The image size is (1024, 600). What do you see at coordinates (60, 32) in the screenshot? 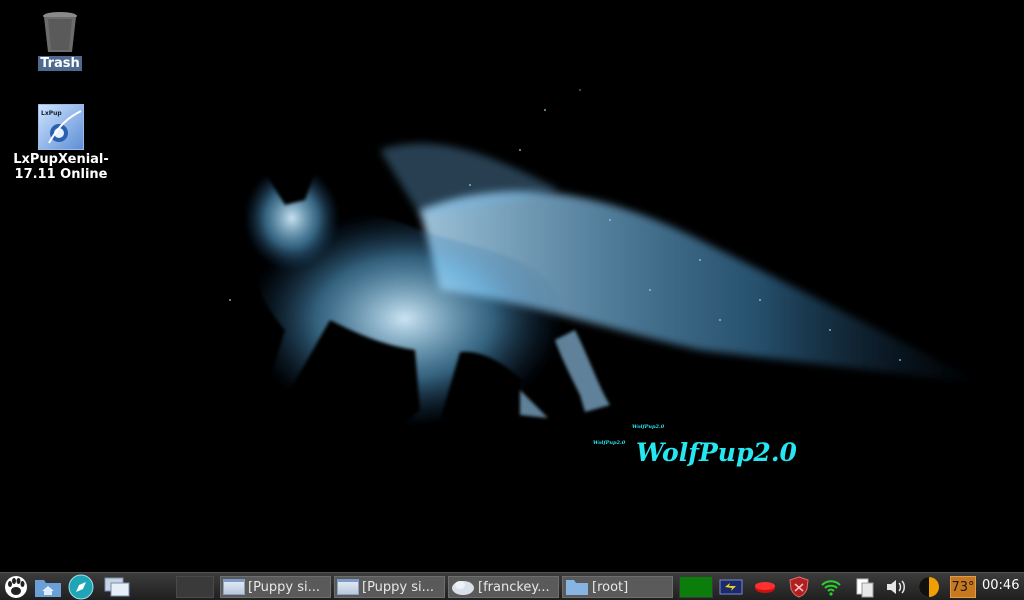
I see `trash-icon` at bounding box center [60, 32].